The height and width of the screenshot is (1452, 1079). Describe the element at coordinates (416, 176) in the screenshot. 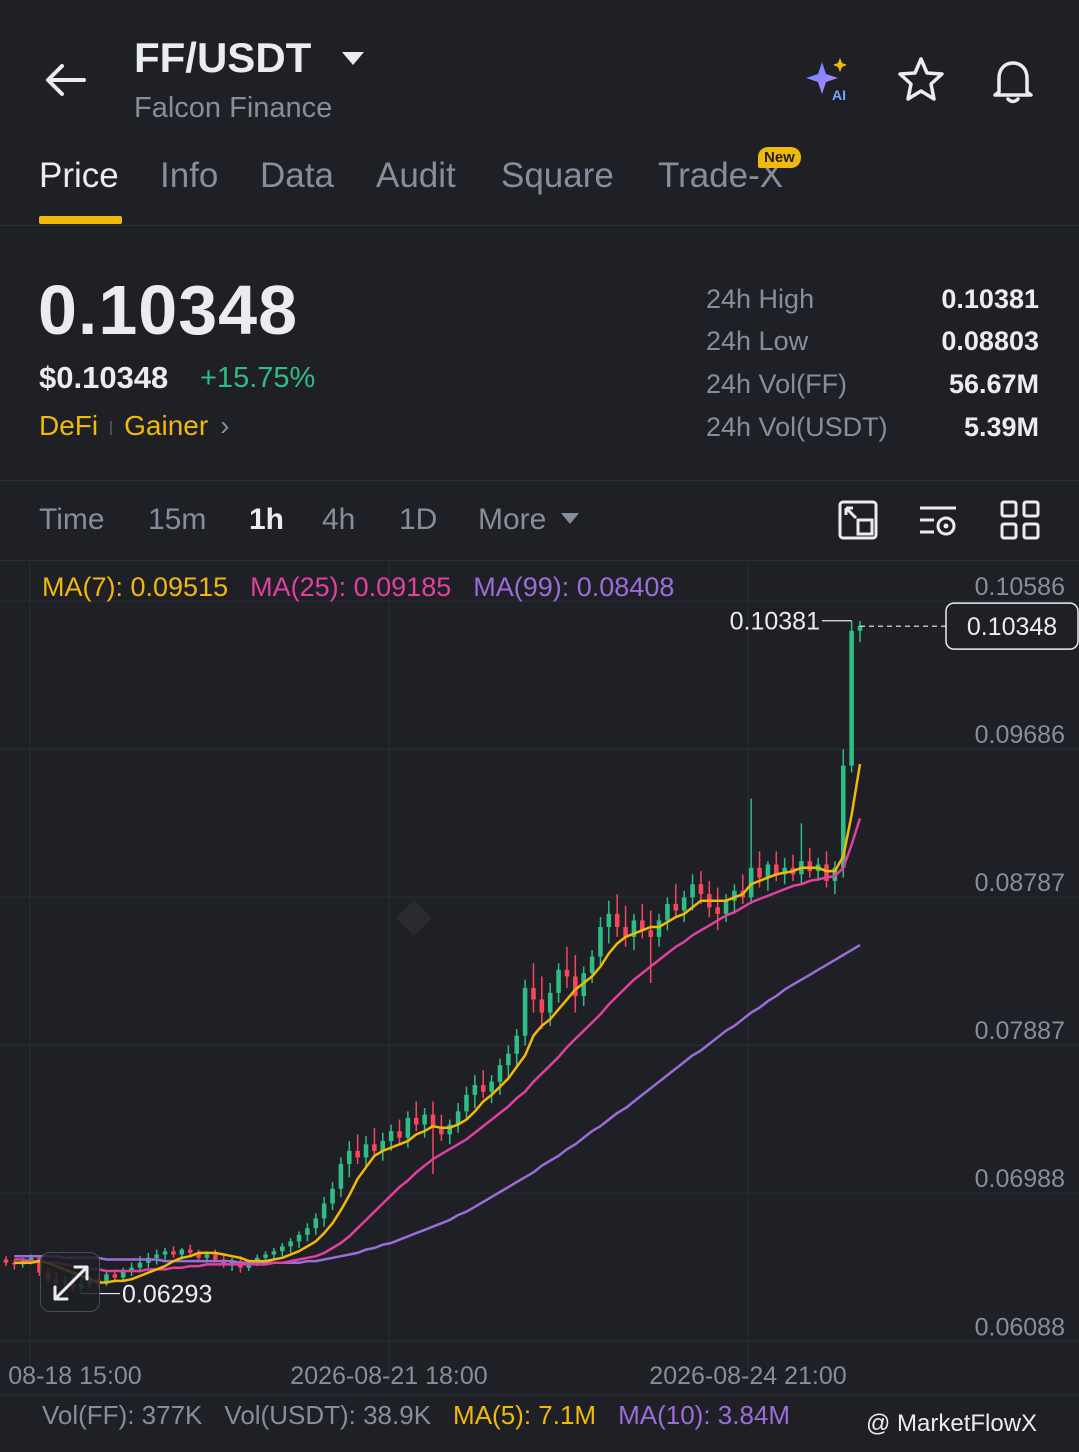

I see `tab-audit: Audit` at that location.